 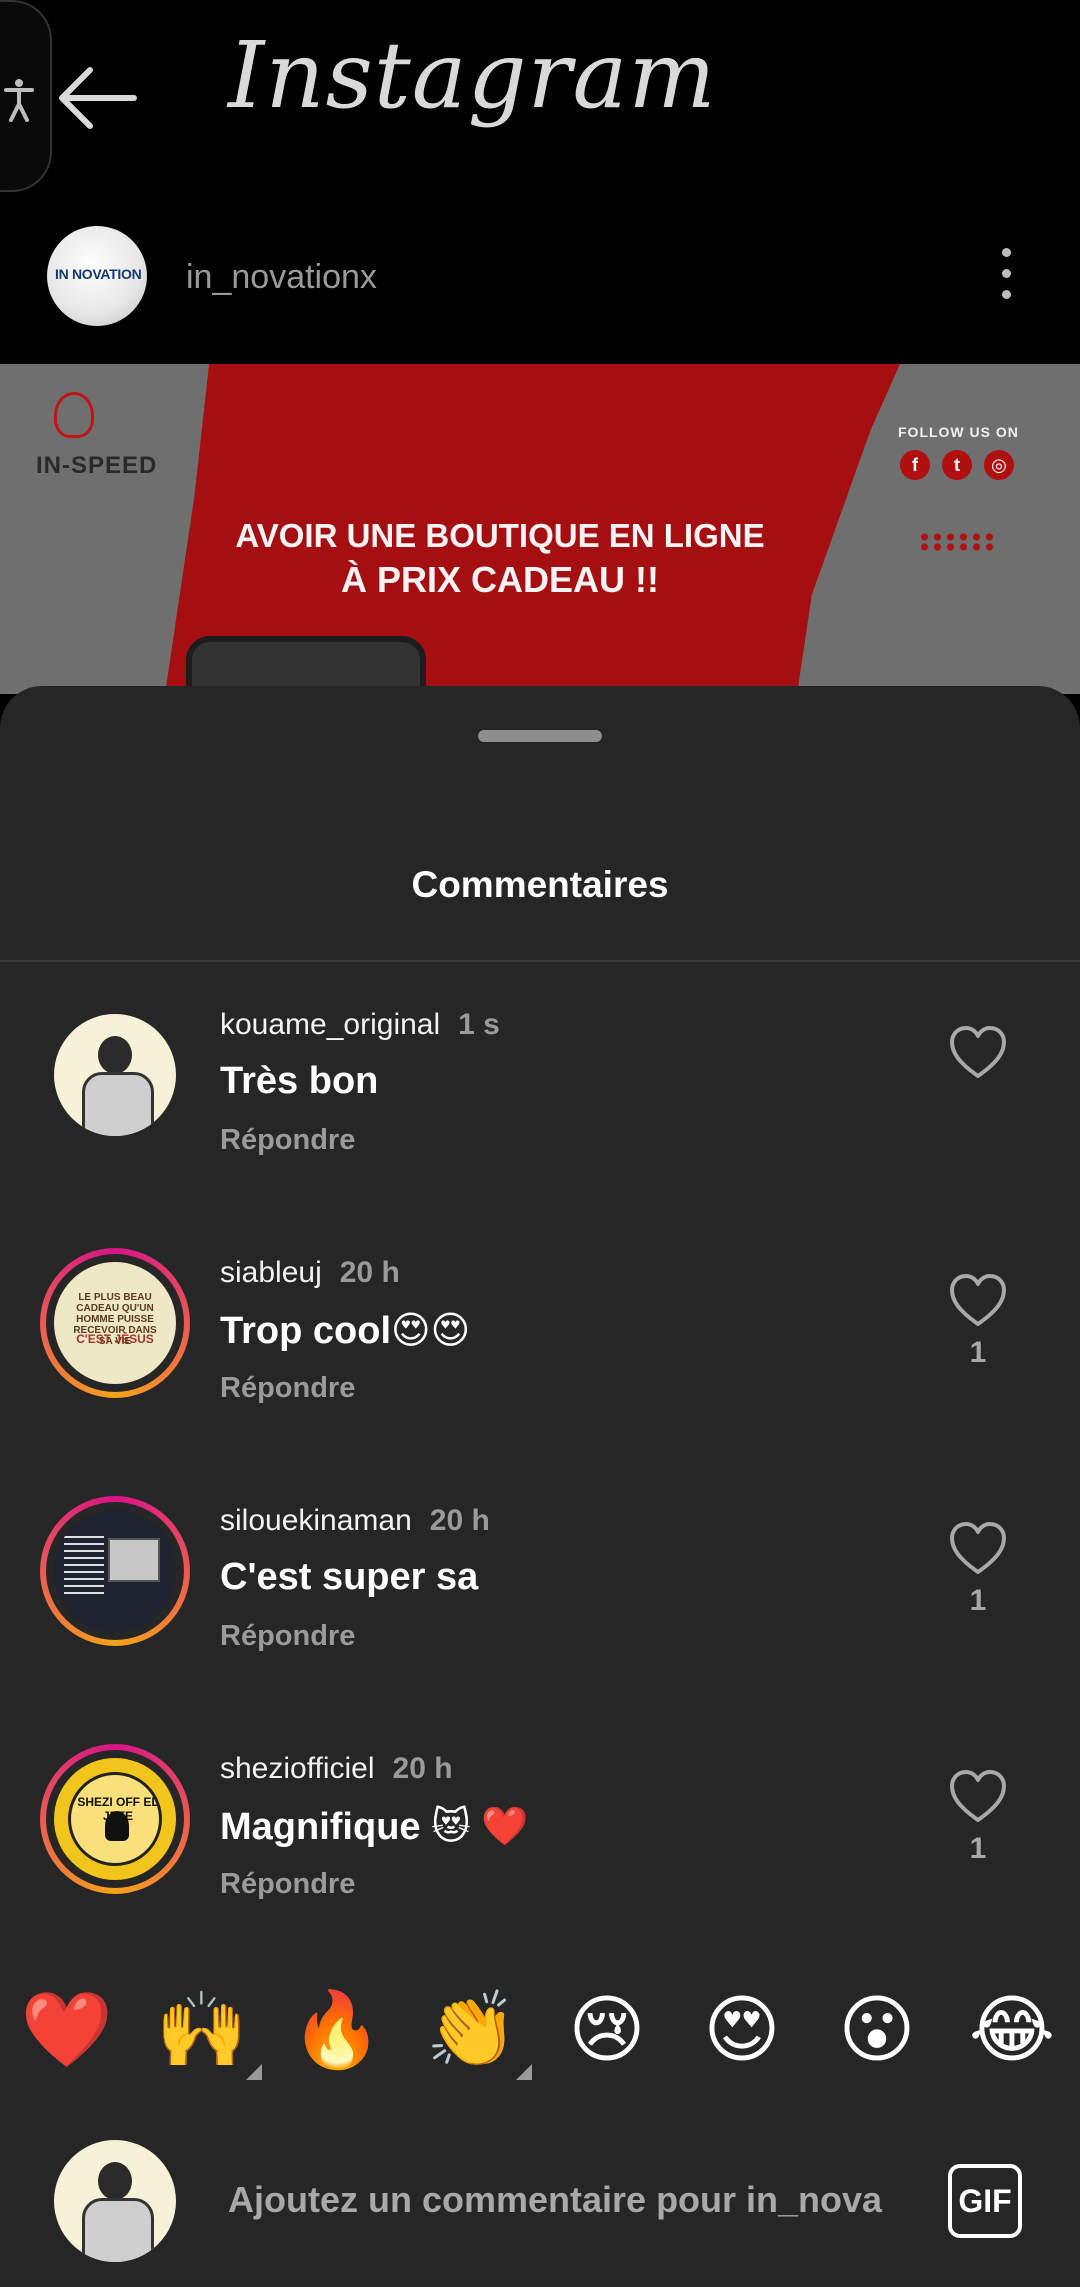 What do you see at coordinates (330, 1024) in the screenshot?
I see `comment-username: kouame_original` at bounding box center [330, 1024].